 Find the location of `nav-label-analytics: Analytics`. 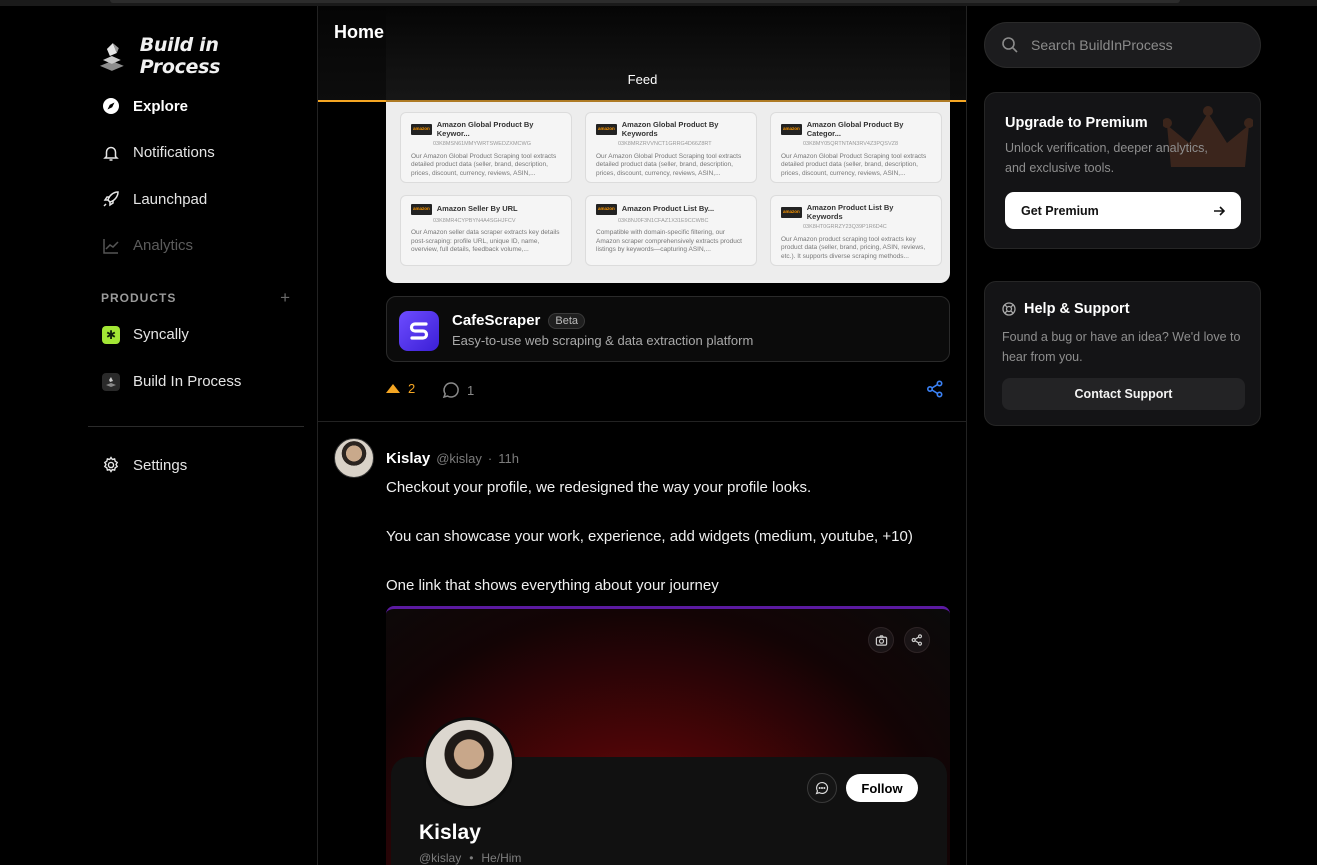

nav-label-analytics: Analytics is located at coordinates (163, 246).